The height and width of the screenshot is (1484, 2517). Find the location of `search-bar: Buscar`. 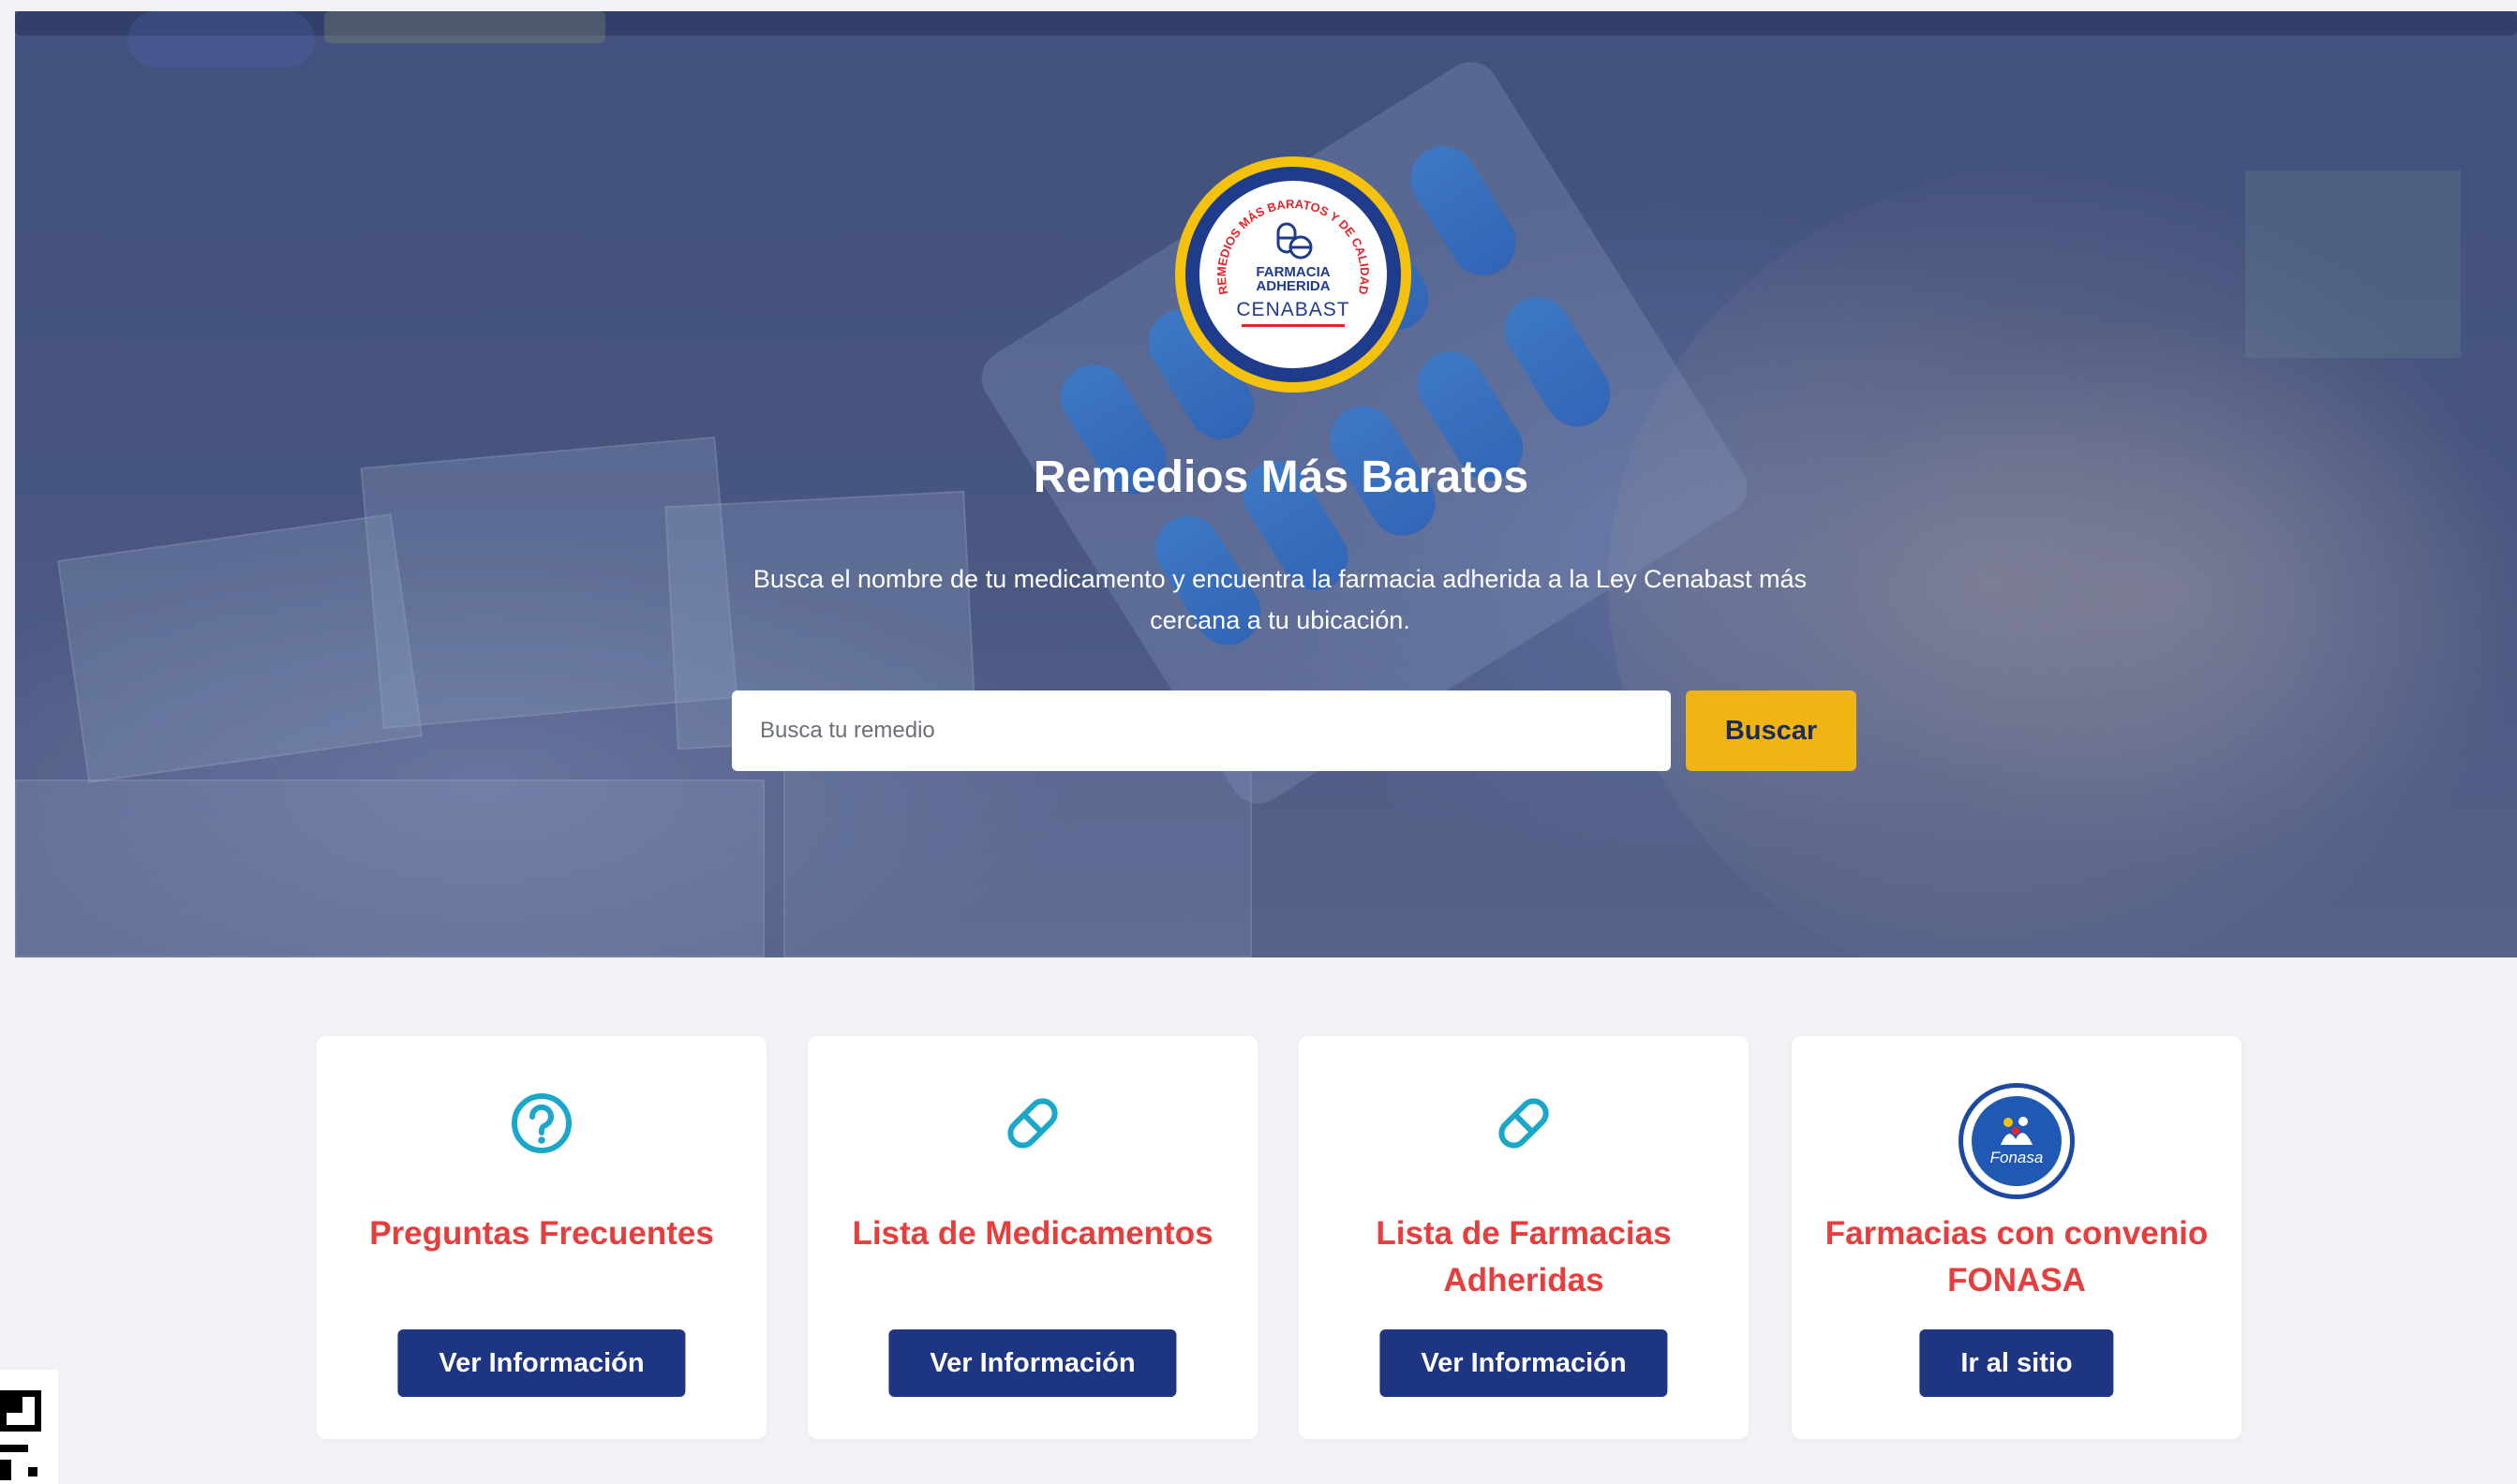

search-bar: Buscar is located at coordinates (1294, 730).